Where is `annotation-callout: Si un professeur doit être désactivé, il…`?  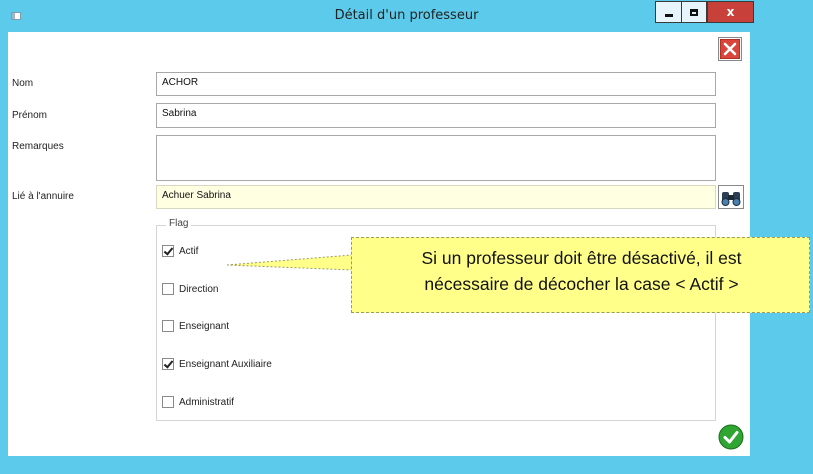
annotation-callout: Si un professeur doit être désactivé, il… is located at coordinates (580, 275).